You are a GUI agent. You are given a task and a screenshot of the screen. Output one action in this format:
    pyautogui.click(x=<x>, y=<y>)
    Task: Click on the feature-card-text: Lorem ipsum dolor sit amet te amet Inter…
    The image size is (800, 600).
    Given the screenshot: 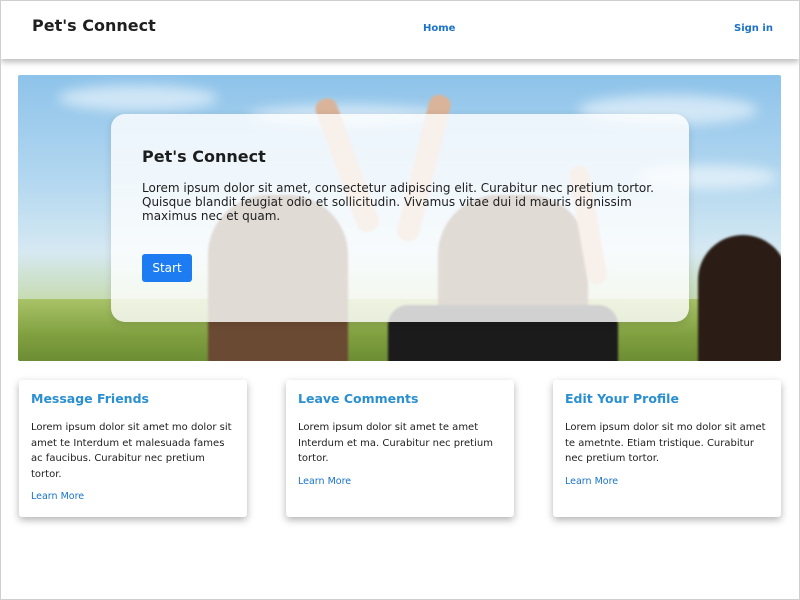 What is the action you would take?
    pyautogui.click(x=395, y=443)
    